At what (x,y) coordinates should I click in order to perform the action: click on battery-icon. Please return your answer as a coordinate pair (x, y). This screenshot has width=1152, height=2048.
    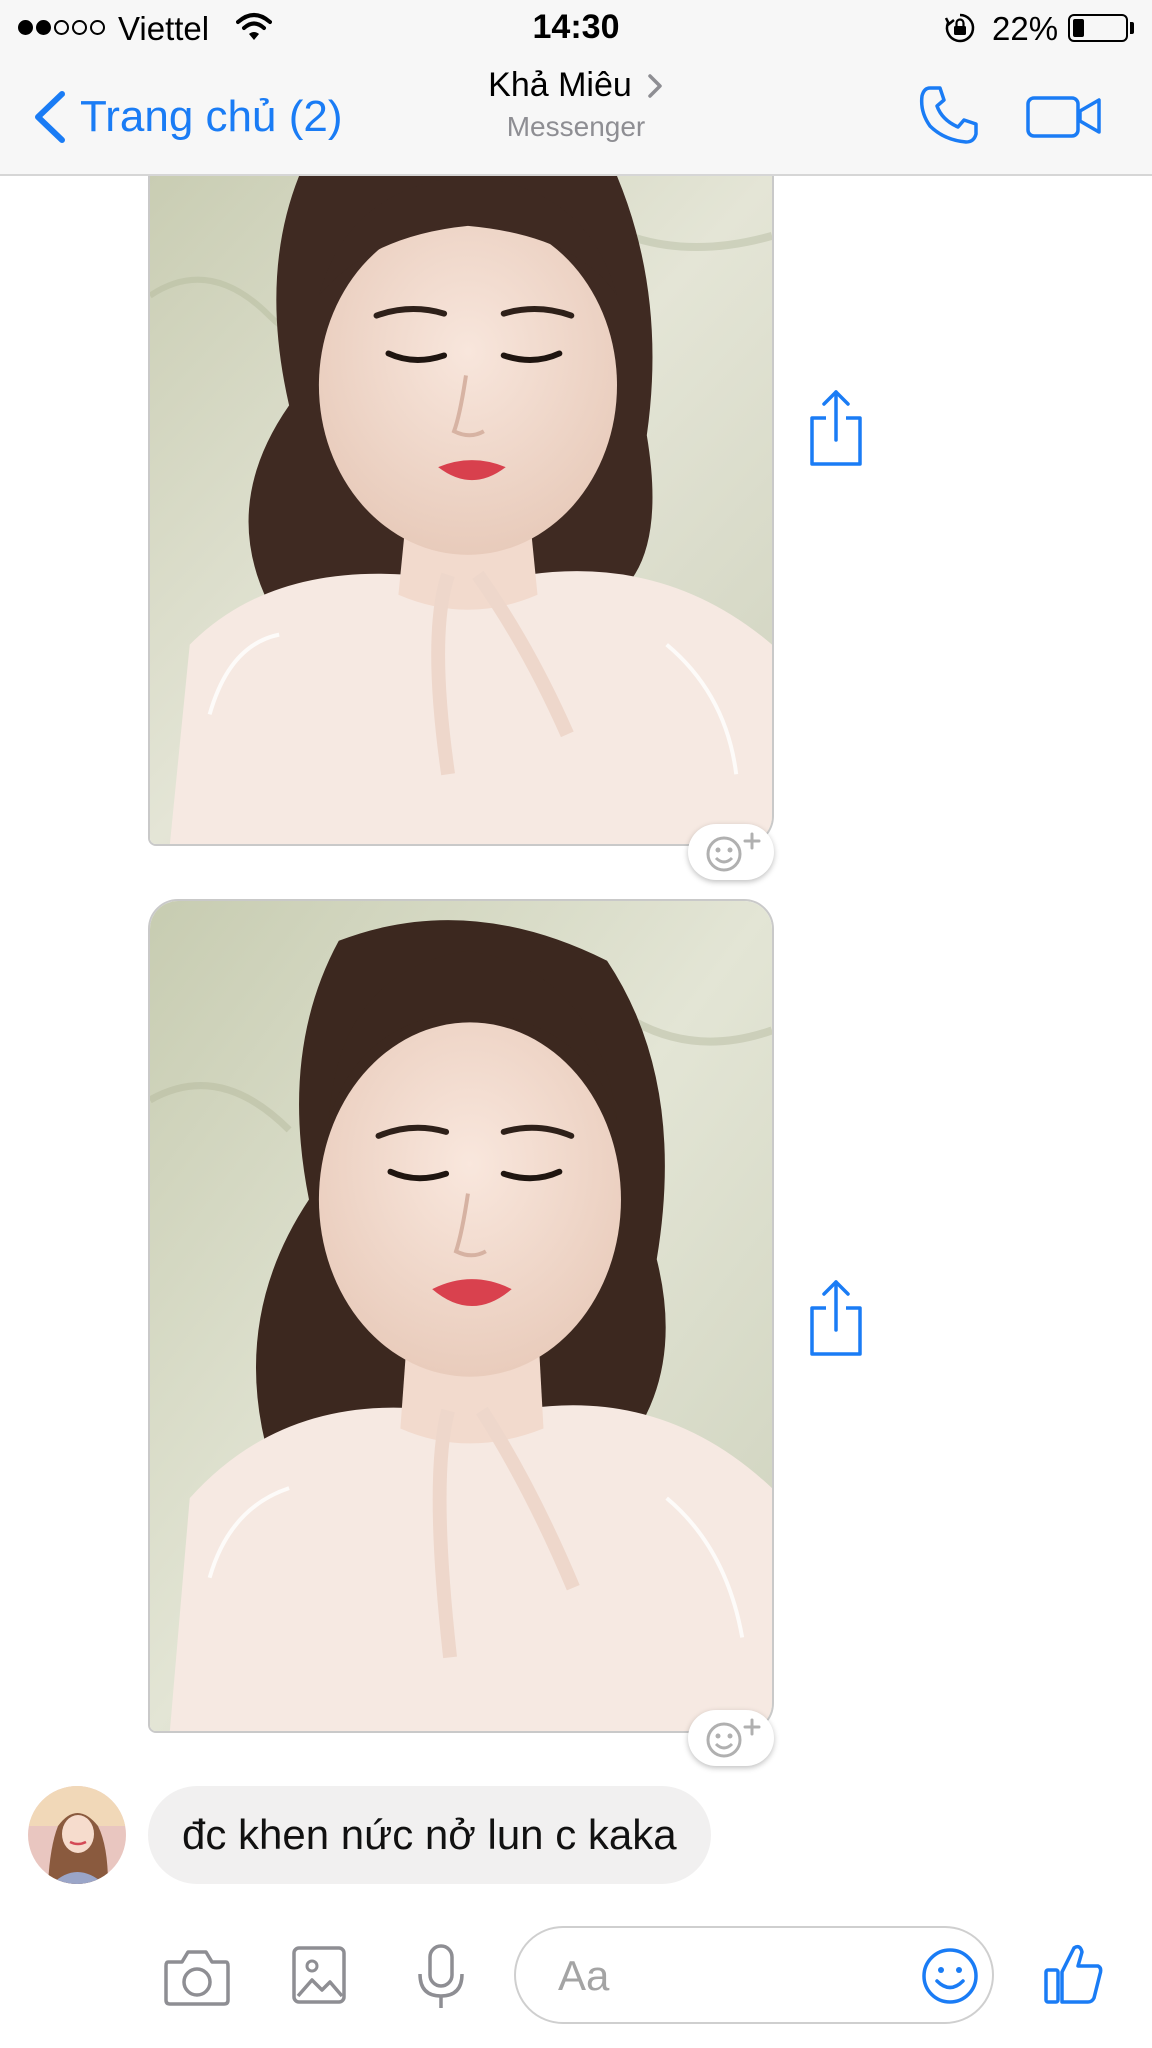
    Looking at the image, I should click on (1098, 28).